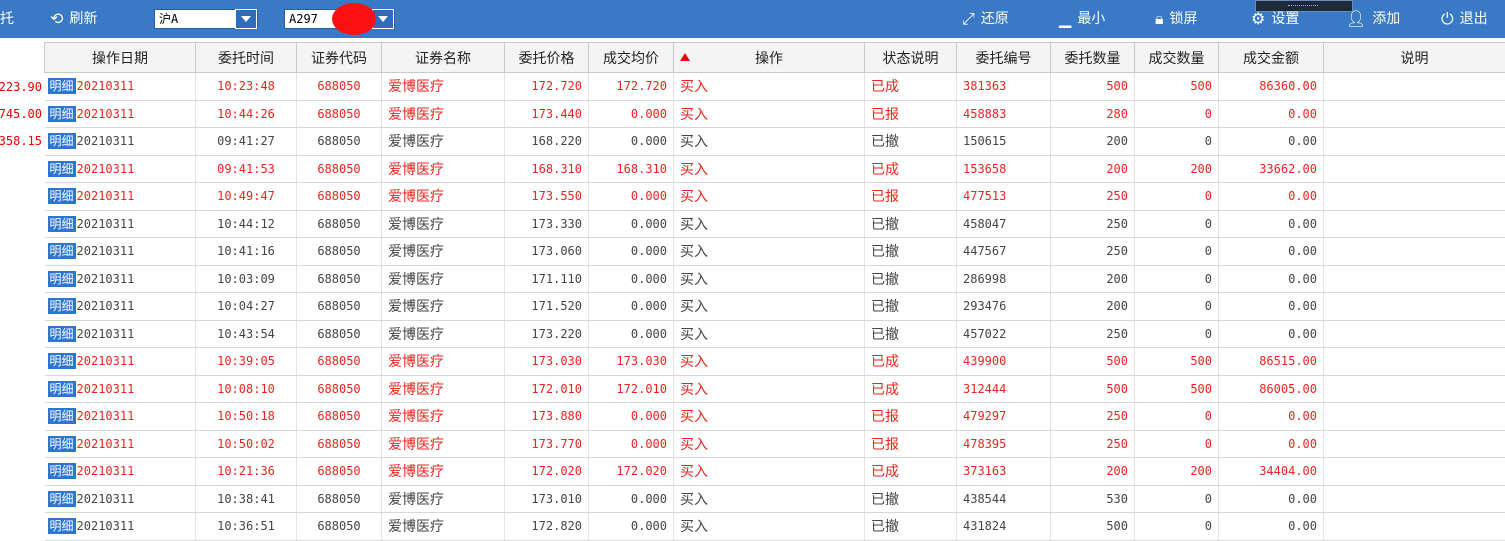 This screenshot has width=1505, height=541. What do you see at coordinates (206, 19) in the screenshot?
I see `market-select: 沪A` at bounding box center [206, 19].